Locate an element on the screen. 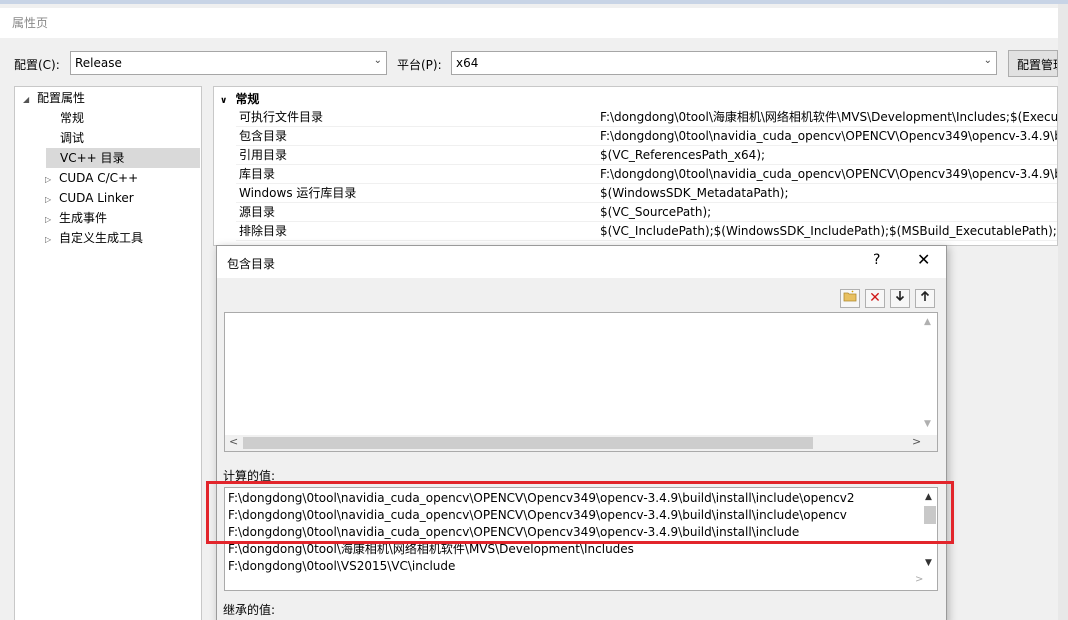 This screenshot has height=620, width=1068. platform-value: x64 is located at coordinates (467, 63).